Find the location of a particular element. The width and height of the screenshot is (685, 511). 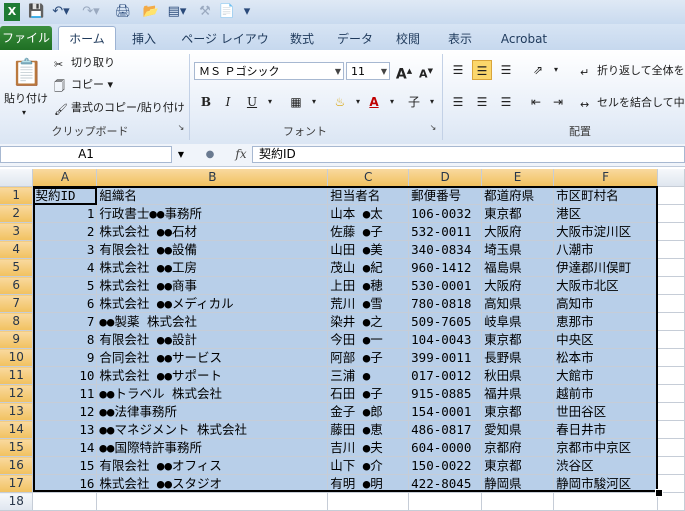

cell-e5: 福島県 is located at coordinates (518, 267).